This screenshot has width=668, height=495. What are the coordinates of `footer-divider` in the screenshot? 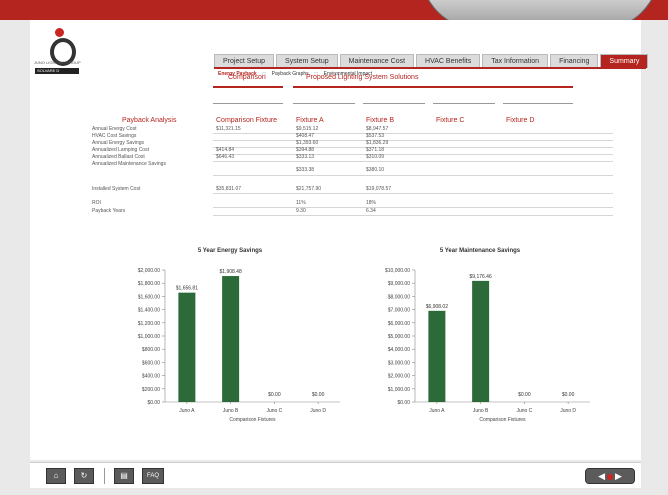 It's located at (104, 476).